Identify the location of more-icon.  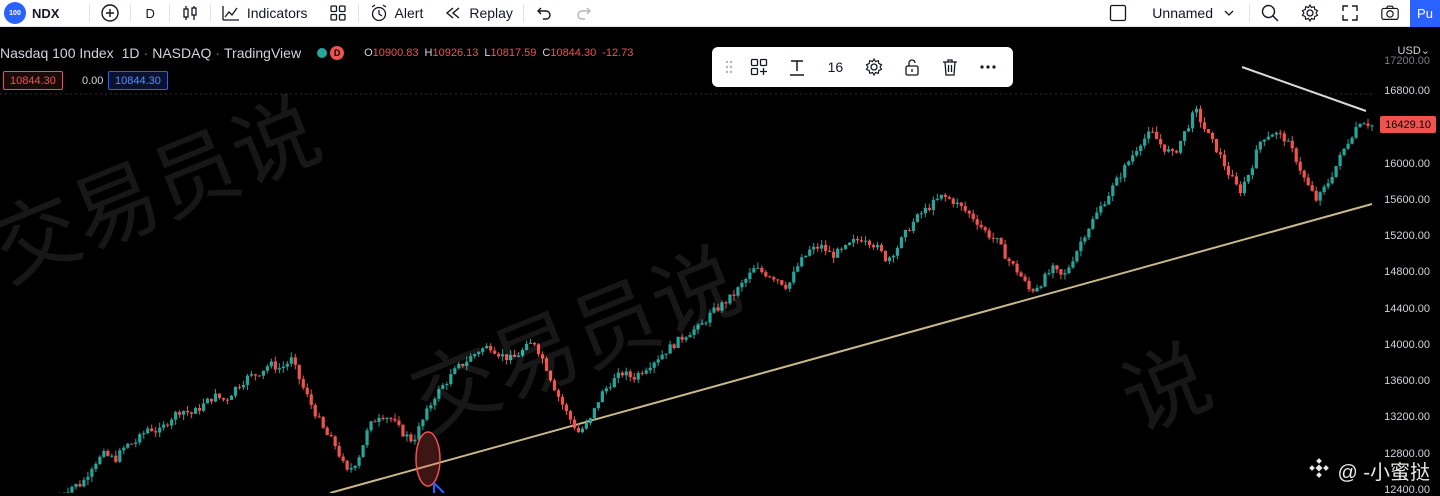
(988, 67).